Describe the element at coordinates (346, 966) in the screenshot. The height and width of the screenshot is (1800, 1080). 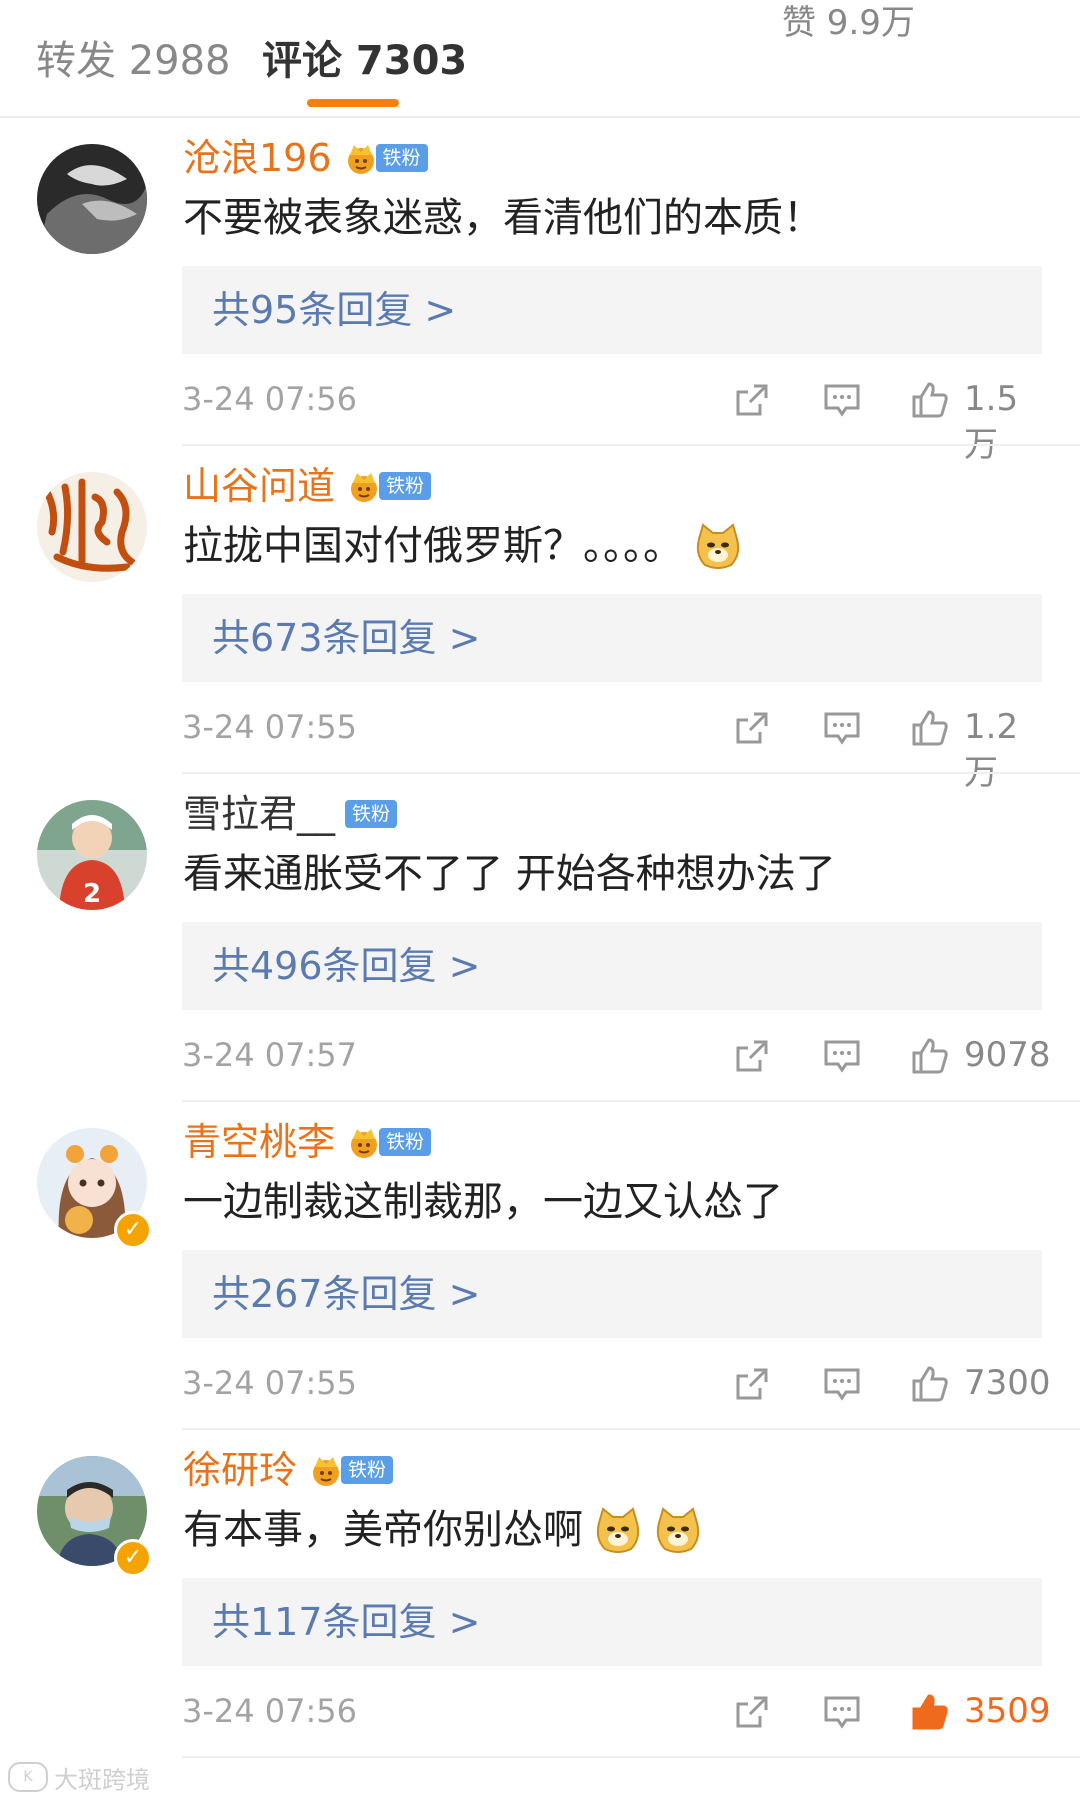
I see `replies-label: 共496条回复 >` at that location.